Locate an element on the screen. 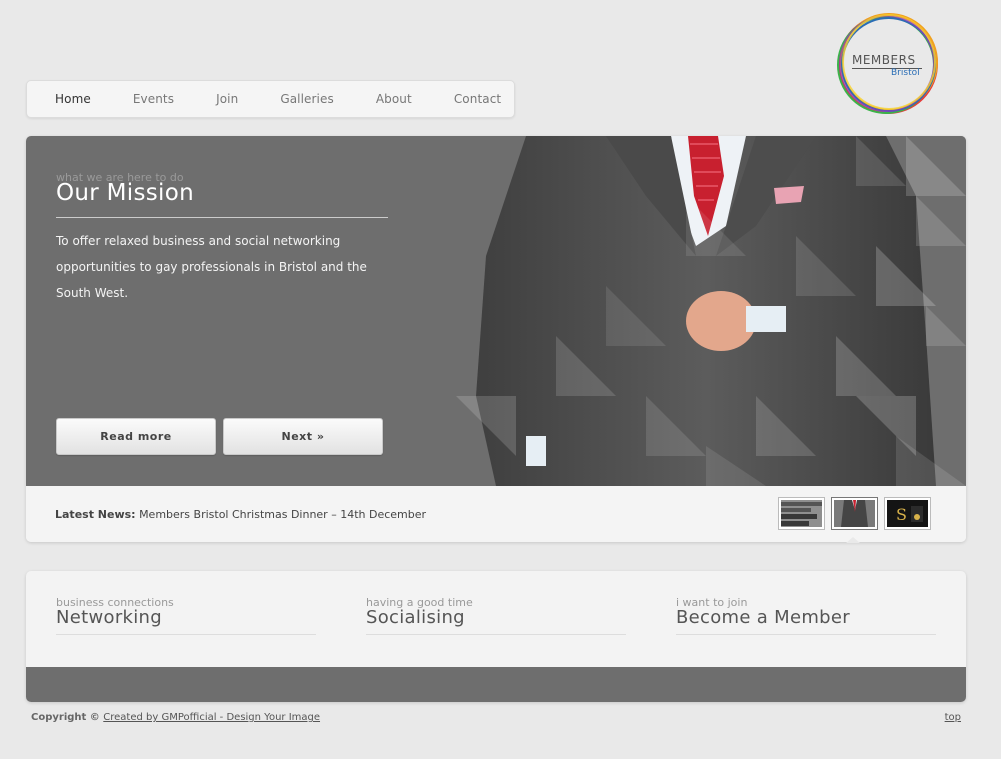 The width and height of the screenshot is (1001, 759). latest-news-label: Latest News: is located at coordinates (95, 514).